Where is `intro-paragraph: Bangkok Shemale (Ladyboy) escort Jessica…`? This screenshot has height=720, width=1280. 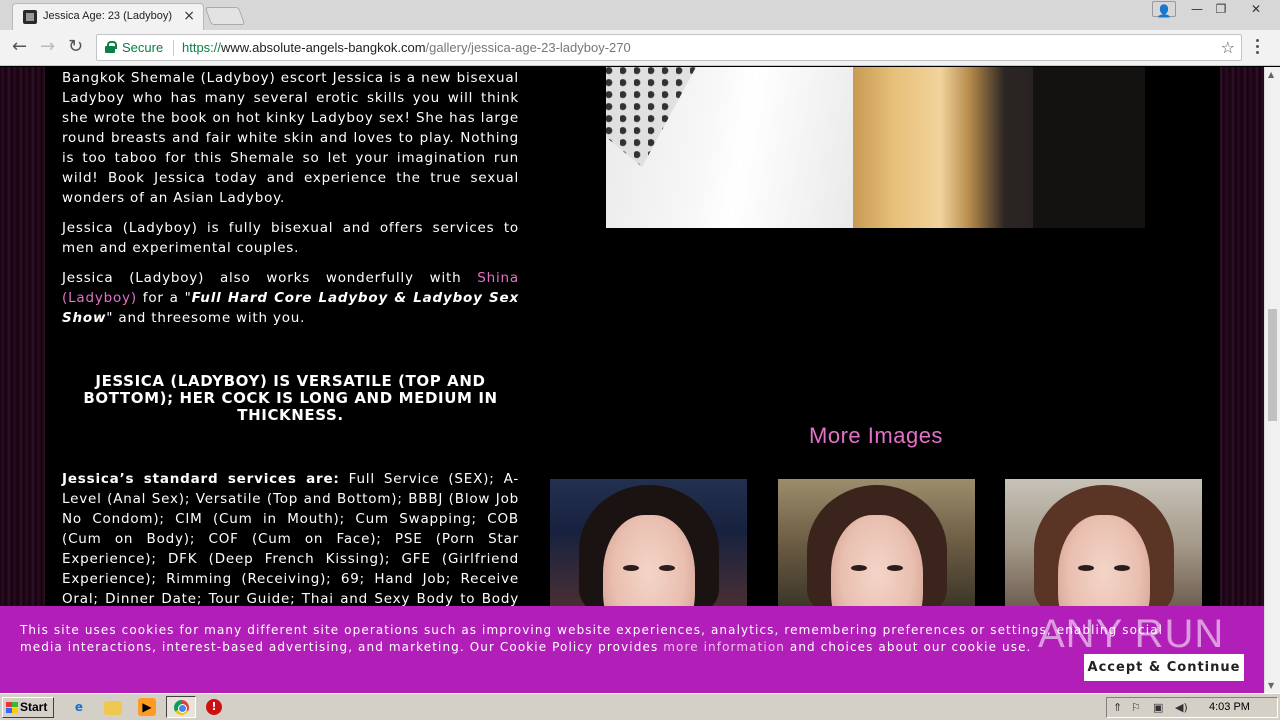
intro-paragraph: Bangkok Shemale (Ladyboy) escort Jessica… is located at coordinates (290, 138).